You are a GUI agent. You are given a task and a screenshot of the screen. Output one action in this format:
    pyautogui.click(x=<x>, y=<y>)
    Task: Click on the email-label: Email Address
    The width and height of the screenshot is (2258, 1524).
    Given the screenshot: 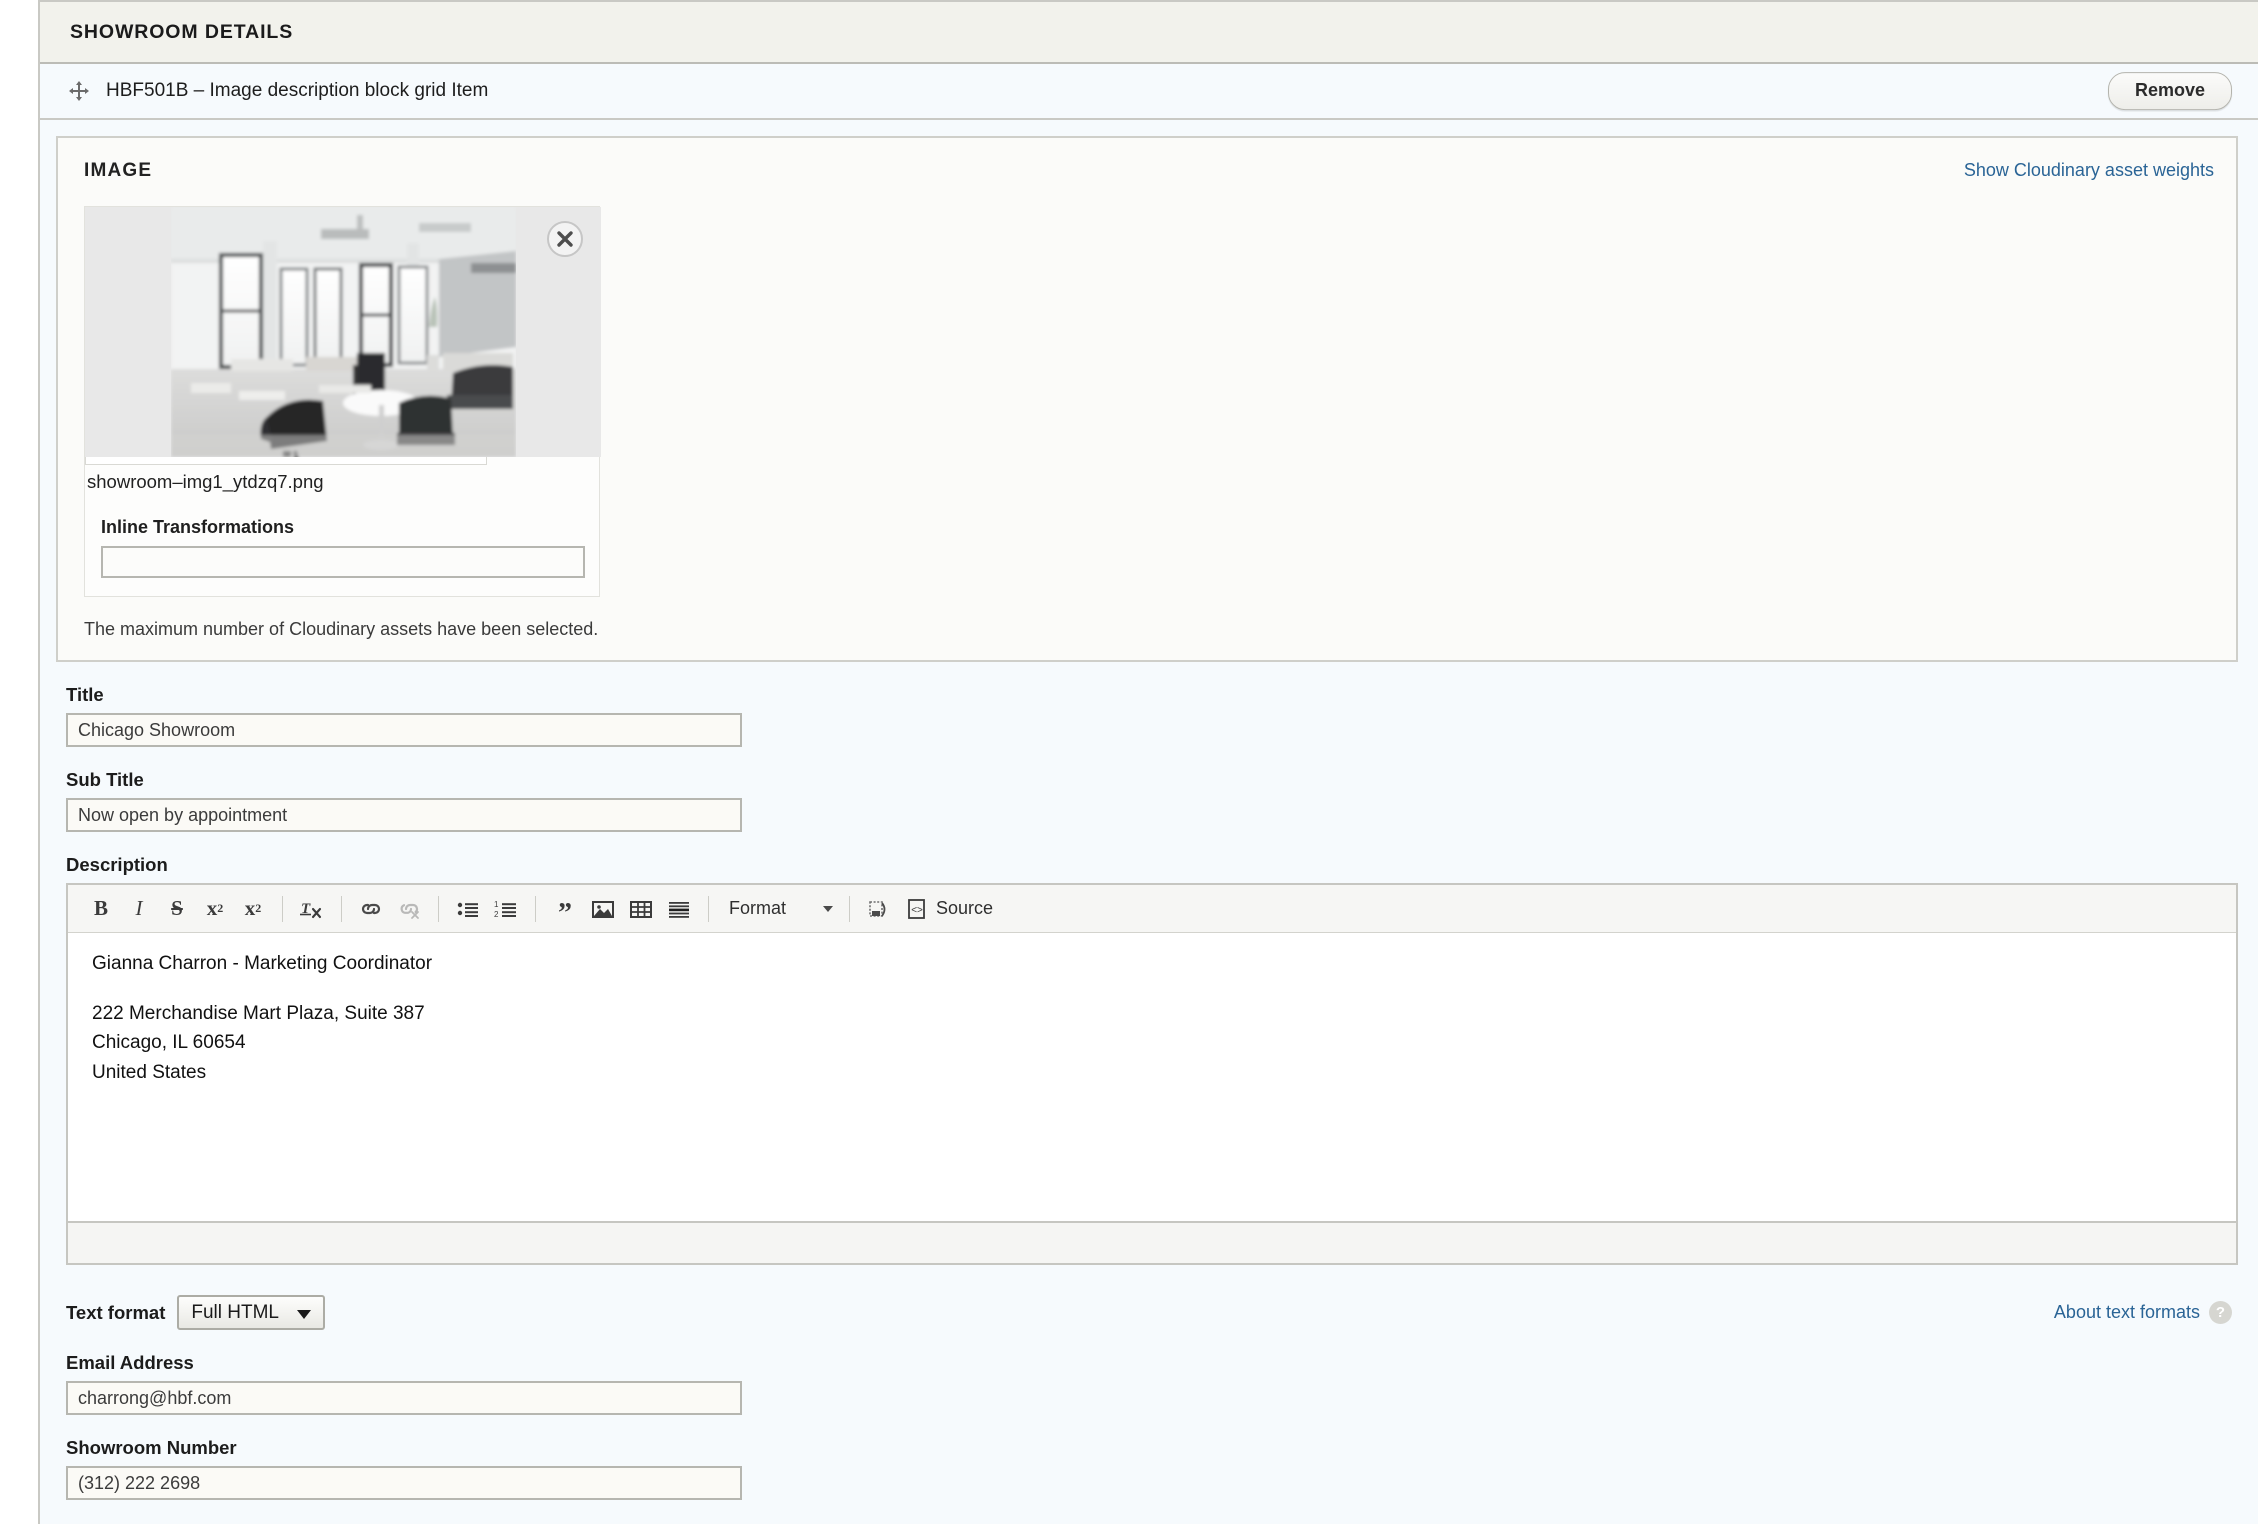 What is the action you would take?
    pyautogui.click(x=130, y=1362)
    